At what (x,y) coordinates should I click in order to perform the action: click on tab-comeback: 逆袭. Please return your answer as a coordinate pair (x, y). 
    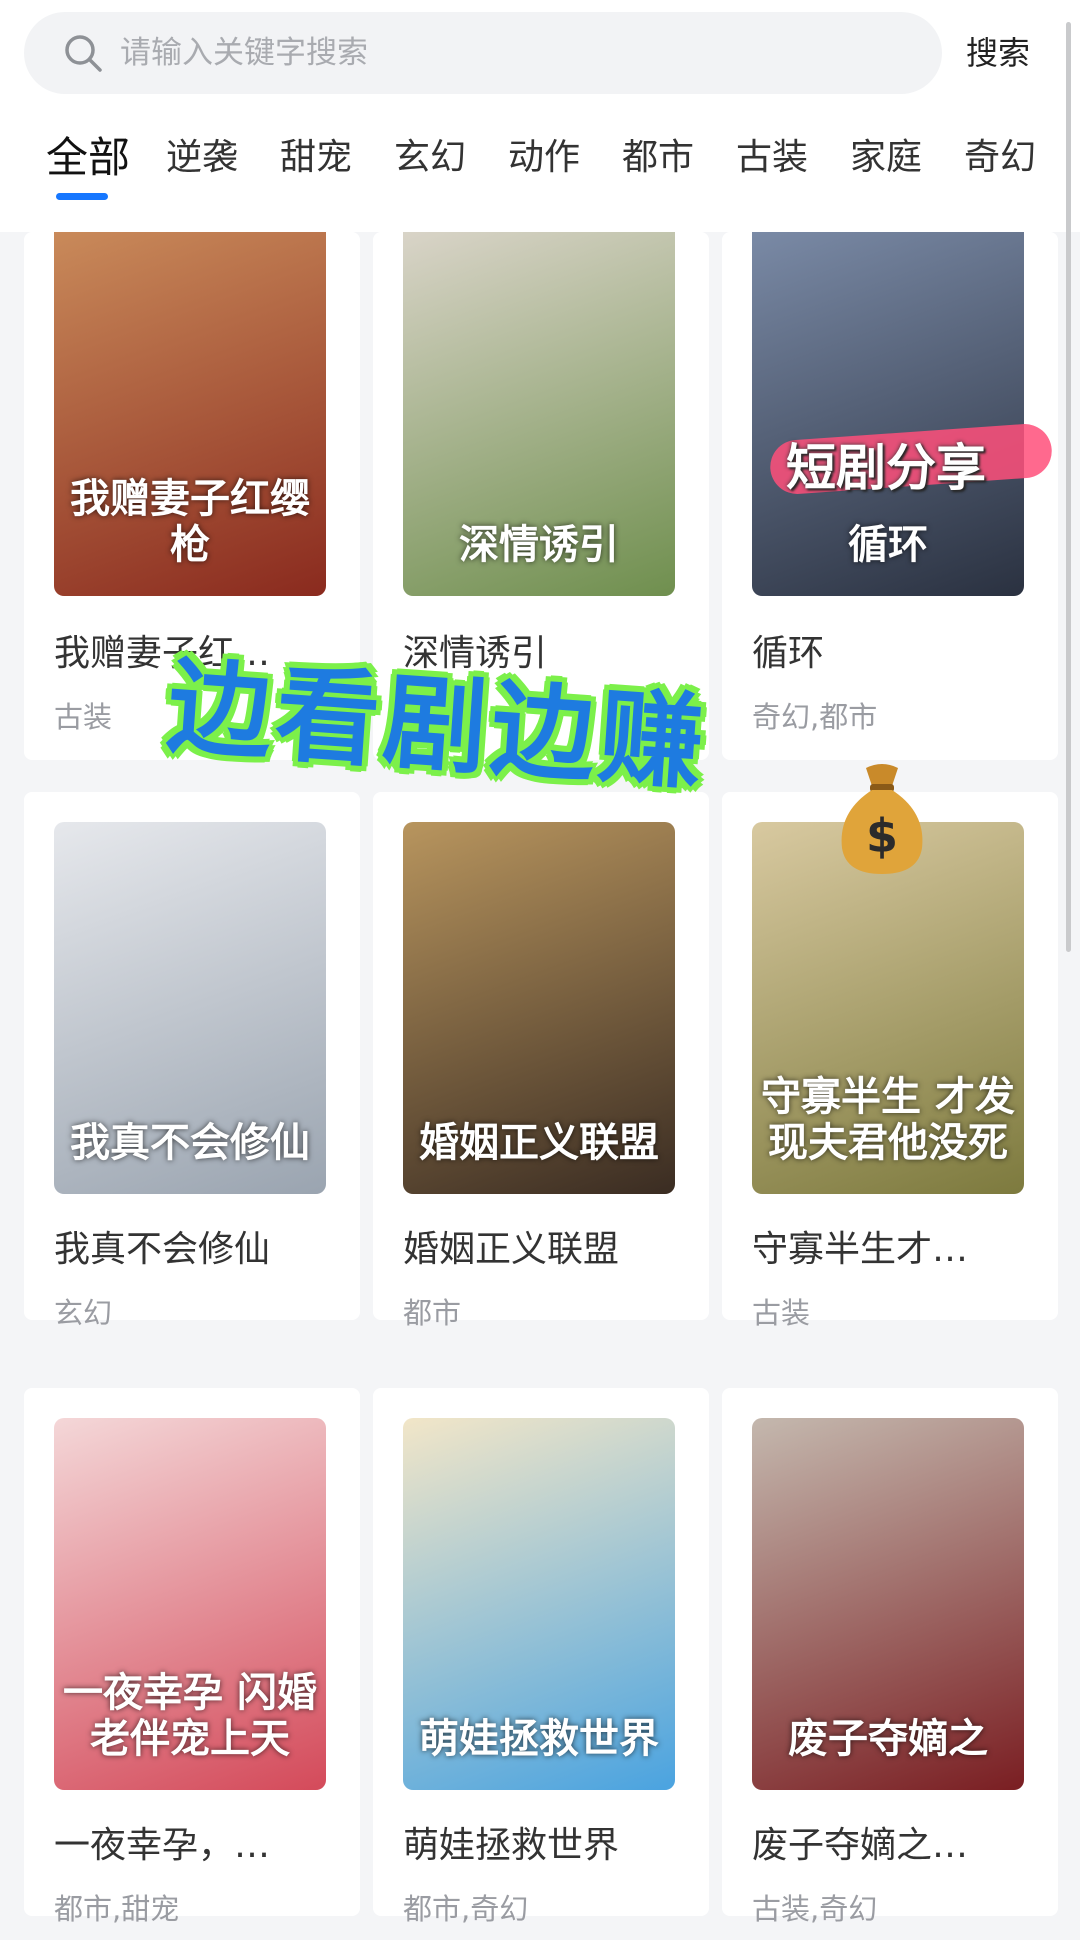
    Looking at the image, I should click on (202, 154).